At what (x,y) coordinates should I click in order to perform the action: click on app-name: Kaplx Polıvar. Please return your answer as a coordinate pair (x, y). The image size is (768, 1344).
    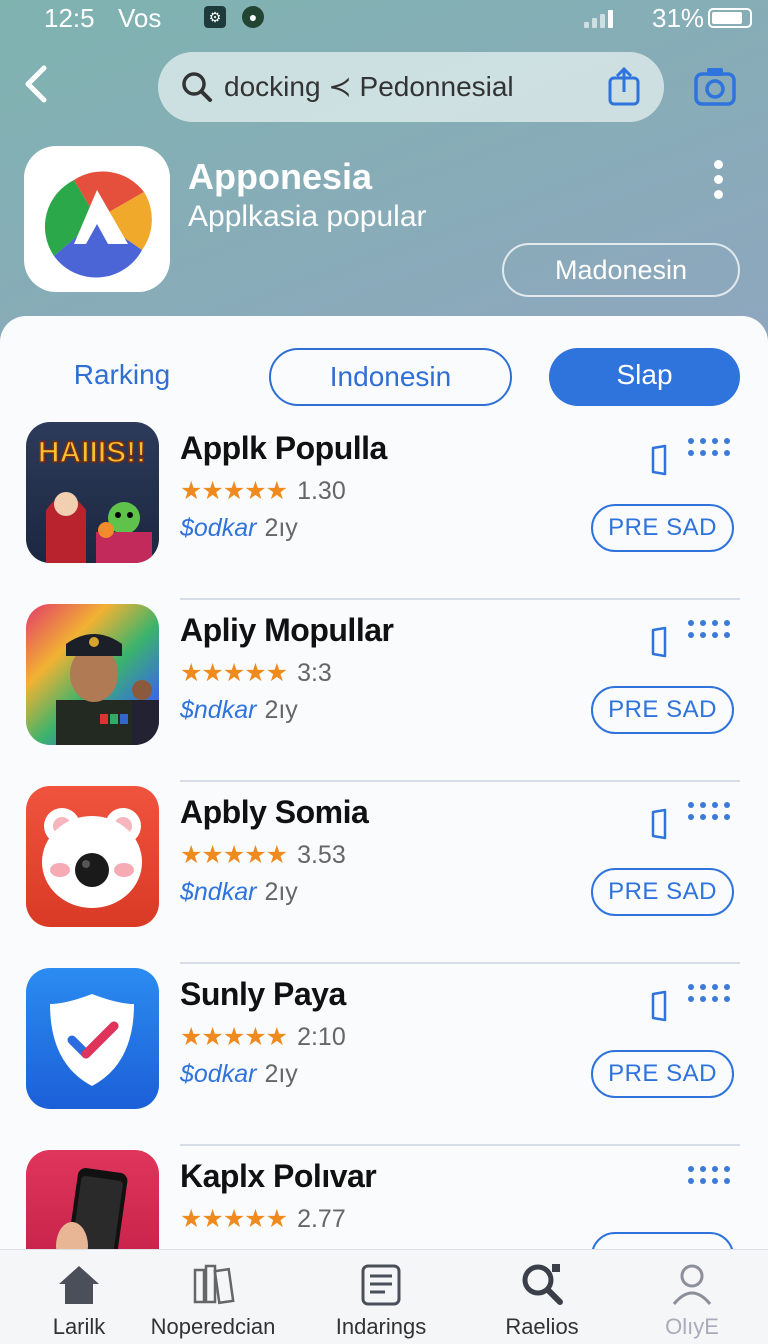
    Looking at the image, I should click on (278, 1176).